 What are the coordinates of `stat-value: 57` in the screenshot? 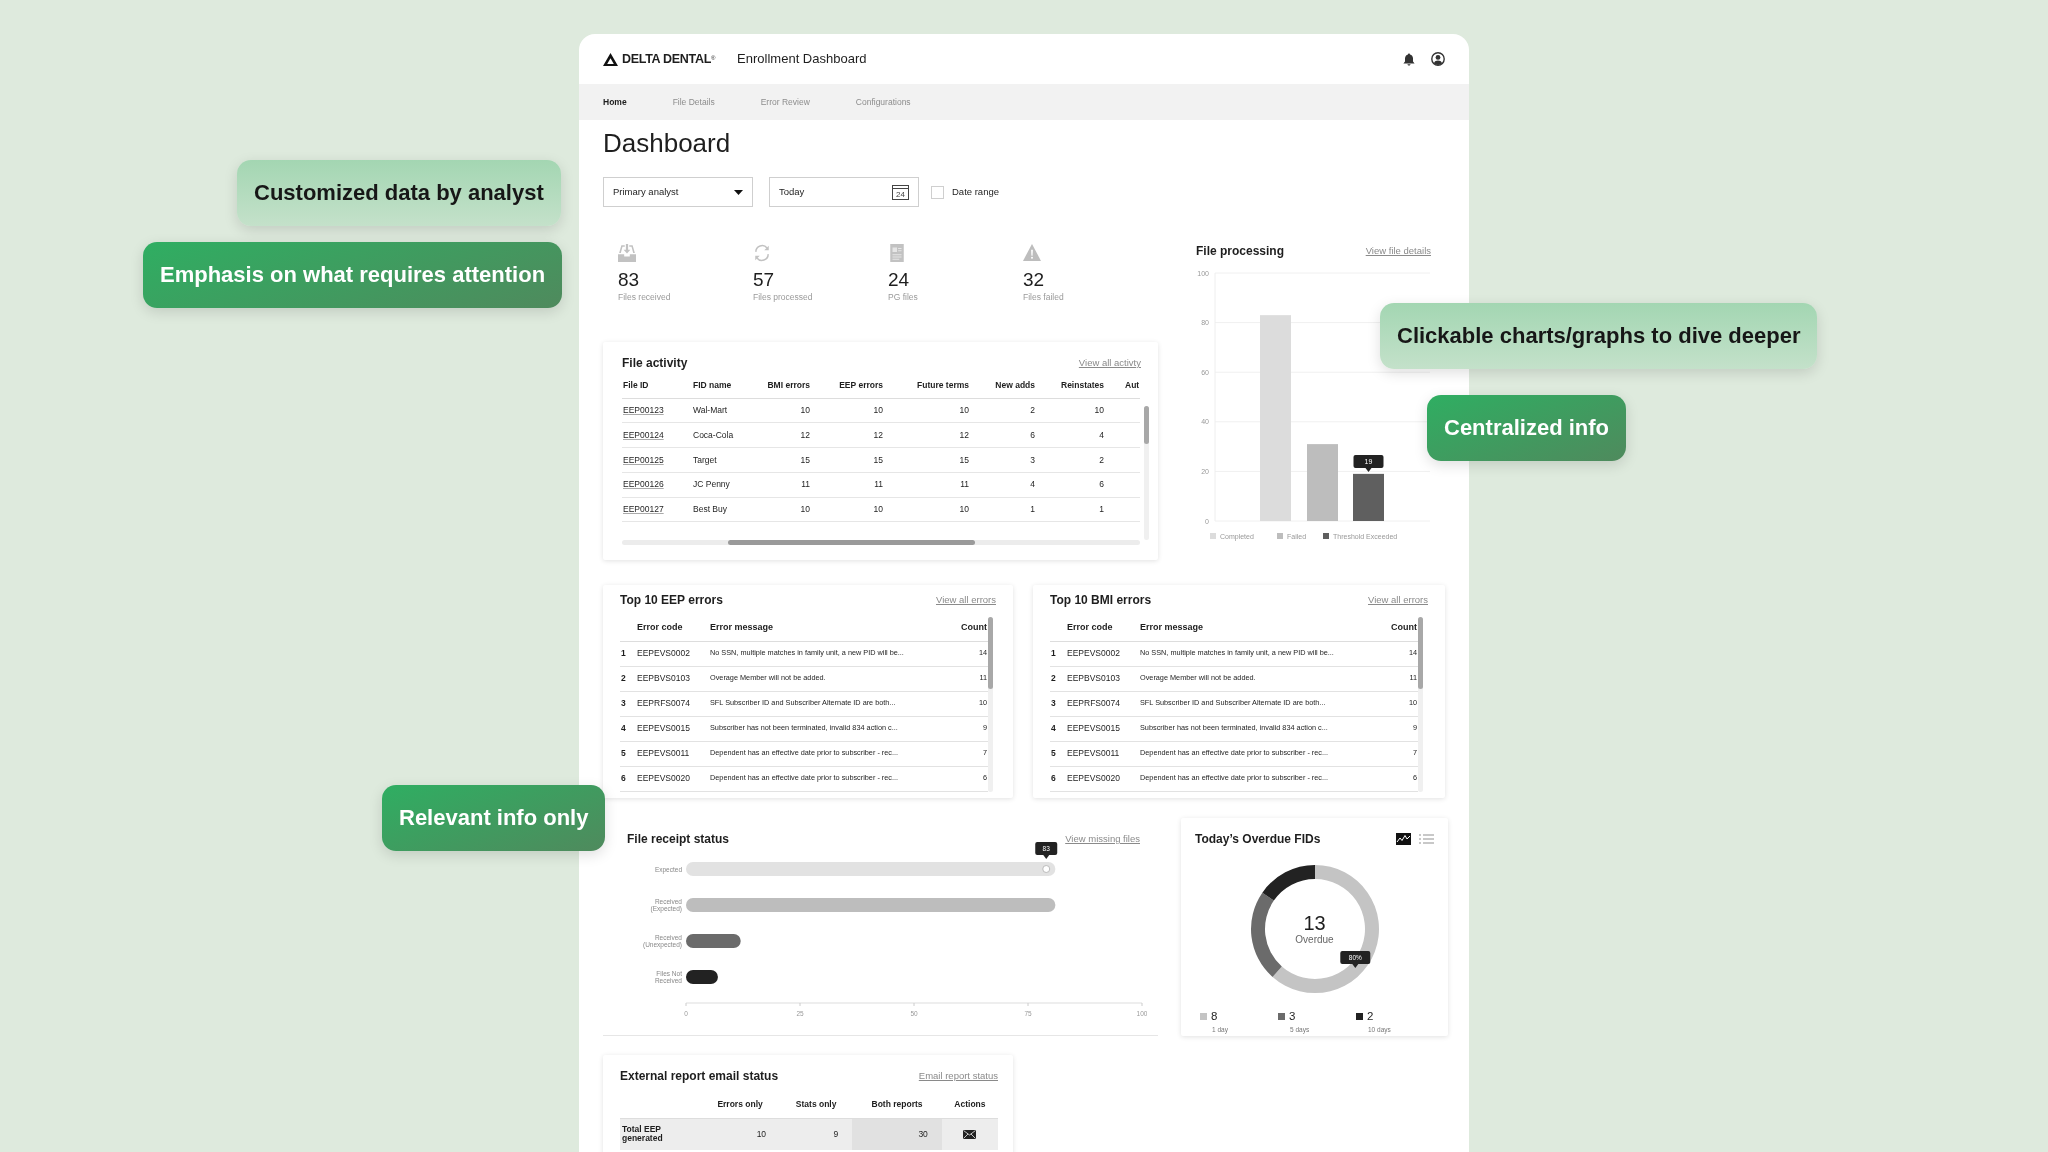 It's located at (764, 280).